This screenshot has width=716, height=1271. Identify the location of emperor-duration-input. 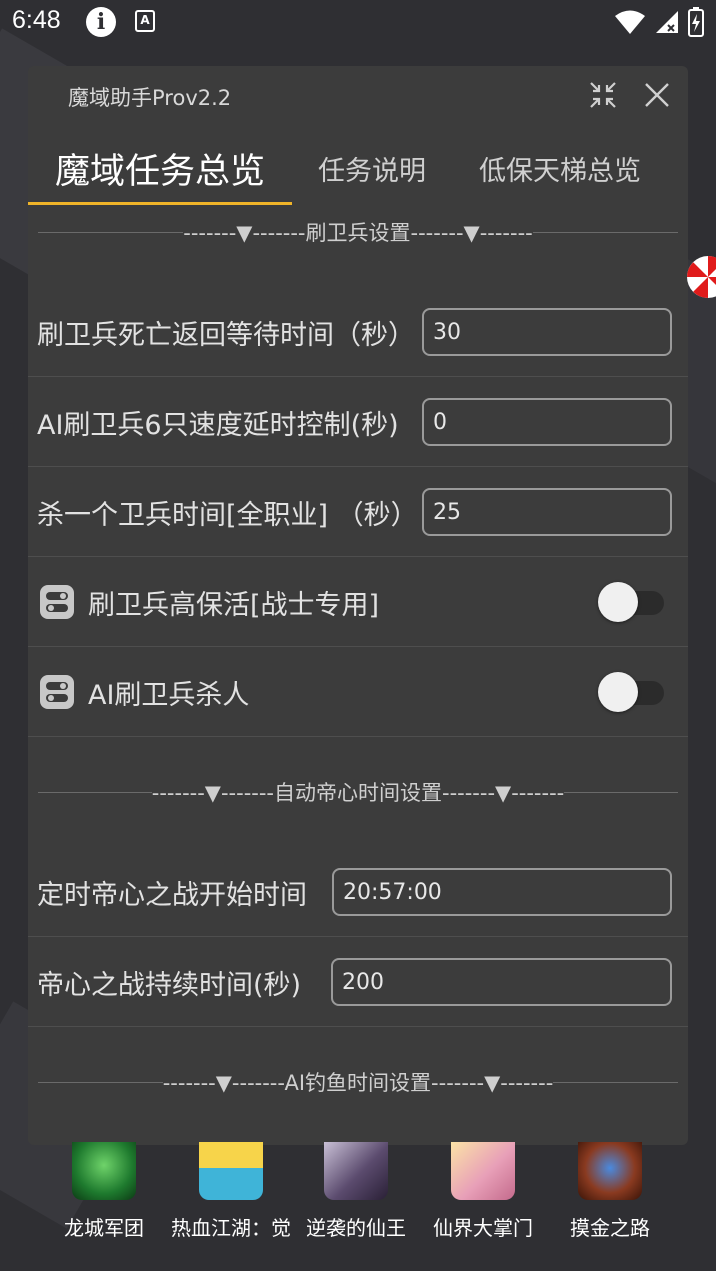
(501, 982).